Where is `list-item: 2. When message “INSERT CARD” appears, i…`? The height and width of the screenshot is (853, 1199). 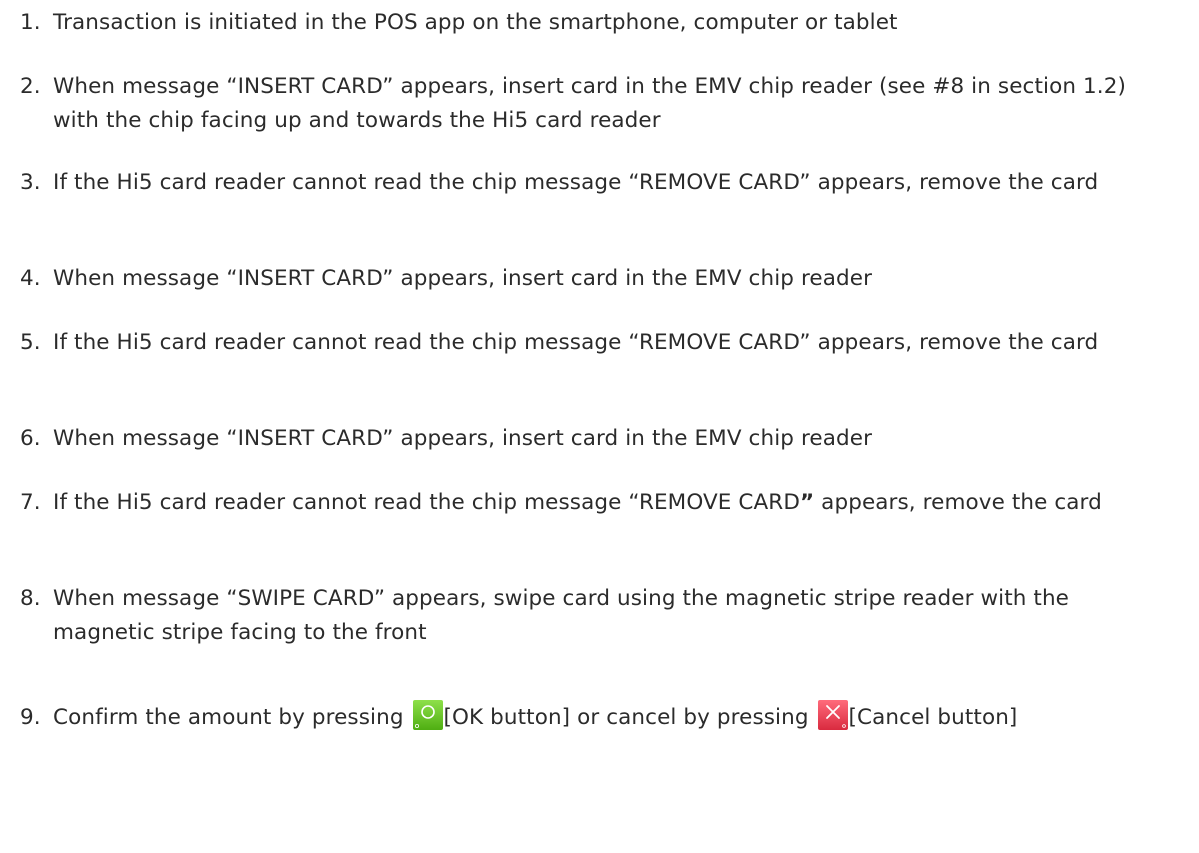
list-item: 2. When message “INSERT CARD” appears, i… is located at coordinates (595, 104).